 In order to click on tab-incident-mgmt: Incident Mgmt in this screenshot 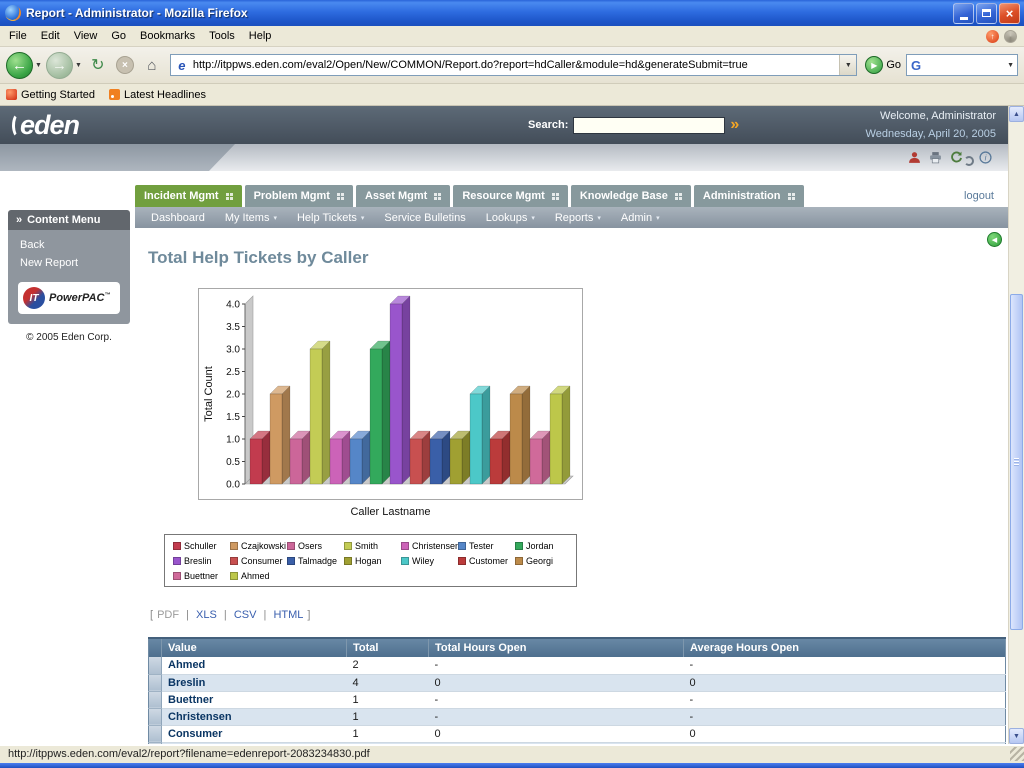, I will do `click(188, 196)`.